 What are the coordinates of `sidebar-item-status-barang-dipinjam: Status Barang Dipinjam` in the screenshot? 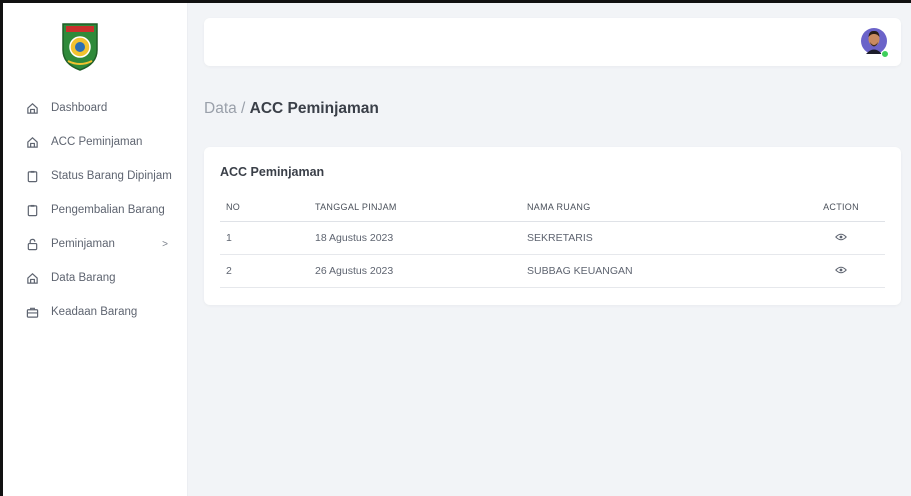 It's located at (95, 176).